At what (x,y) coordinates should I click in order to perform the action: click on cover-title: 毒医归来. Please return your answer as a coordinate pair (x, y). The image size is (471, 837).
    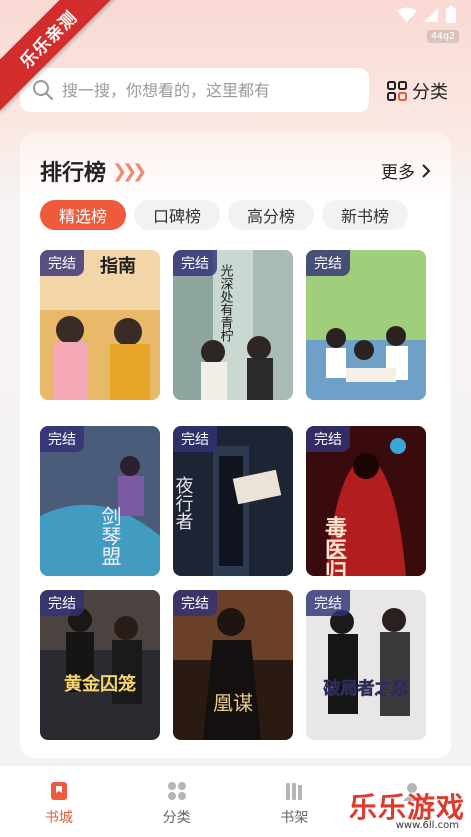
    Looking at the image, I should click on (334, 545).